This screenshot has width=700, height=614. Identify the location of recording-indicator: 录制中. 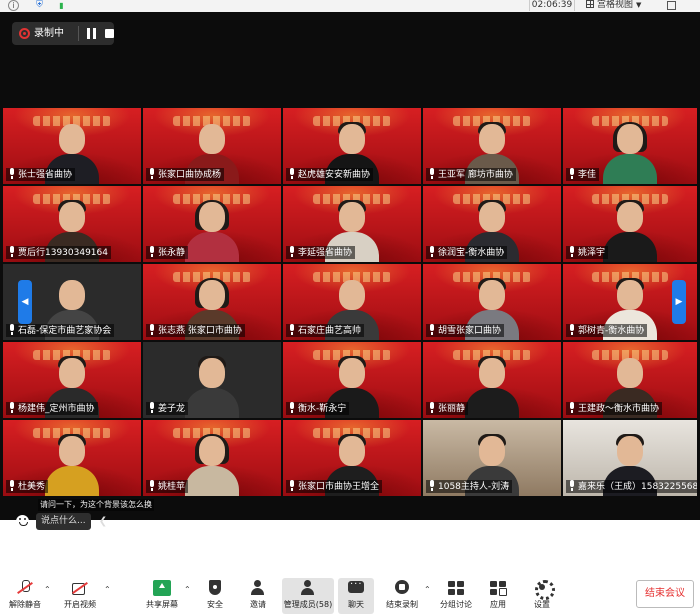
(63, 33).